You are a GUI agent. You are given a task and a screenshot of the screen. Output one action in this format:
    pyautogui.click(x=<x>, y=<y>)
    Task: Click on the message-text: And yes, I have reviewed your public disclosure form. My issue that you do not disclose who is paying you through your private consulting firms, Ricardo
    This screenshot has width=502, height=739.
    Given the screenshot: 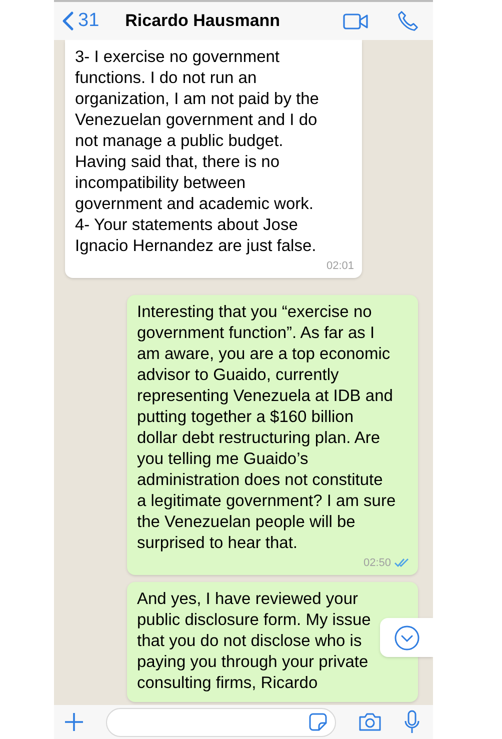 What is the action you would take?
    pyautogui.click(x=254, y=641)
    